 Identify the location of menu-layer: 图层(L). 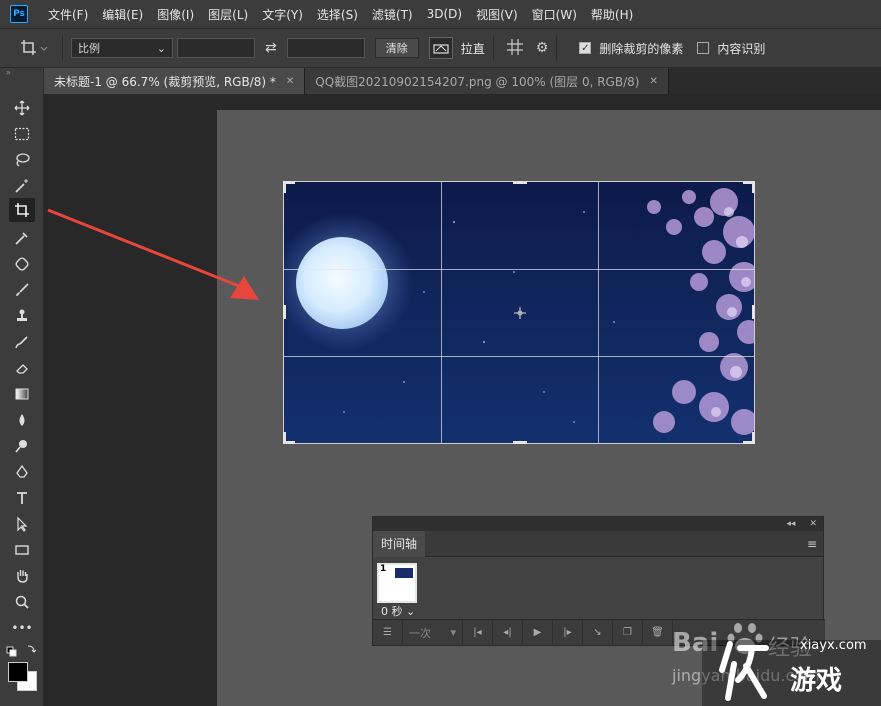
(228, 14).